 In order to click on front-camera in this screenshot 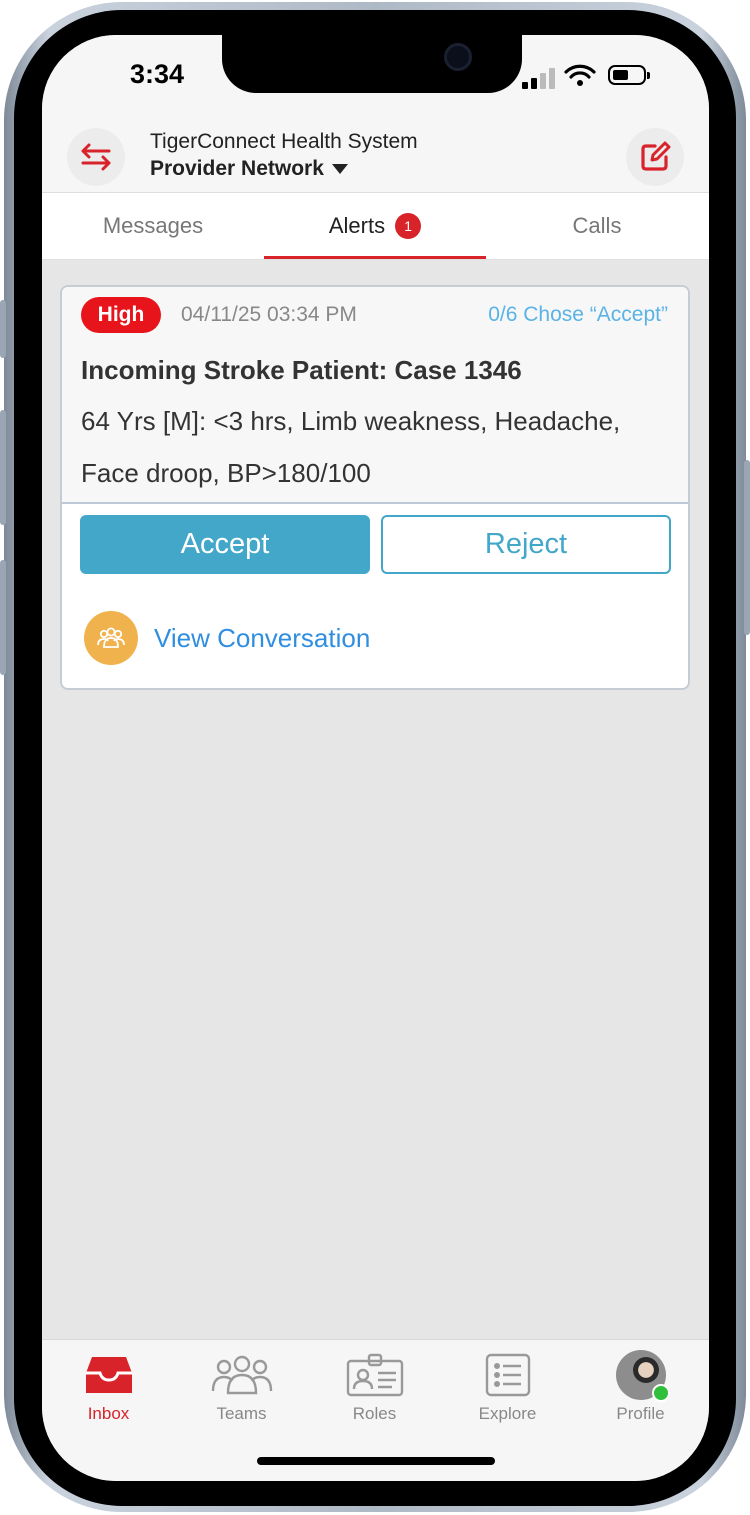, I will do `click(458, 57)`.